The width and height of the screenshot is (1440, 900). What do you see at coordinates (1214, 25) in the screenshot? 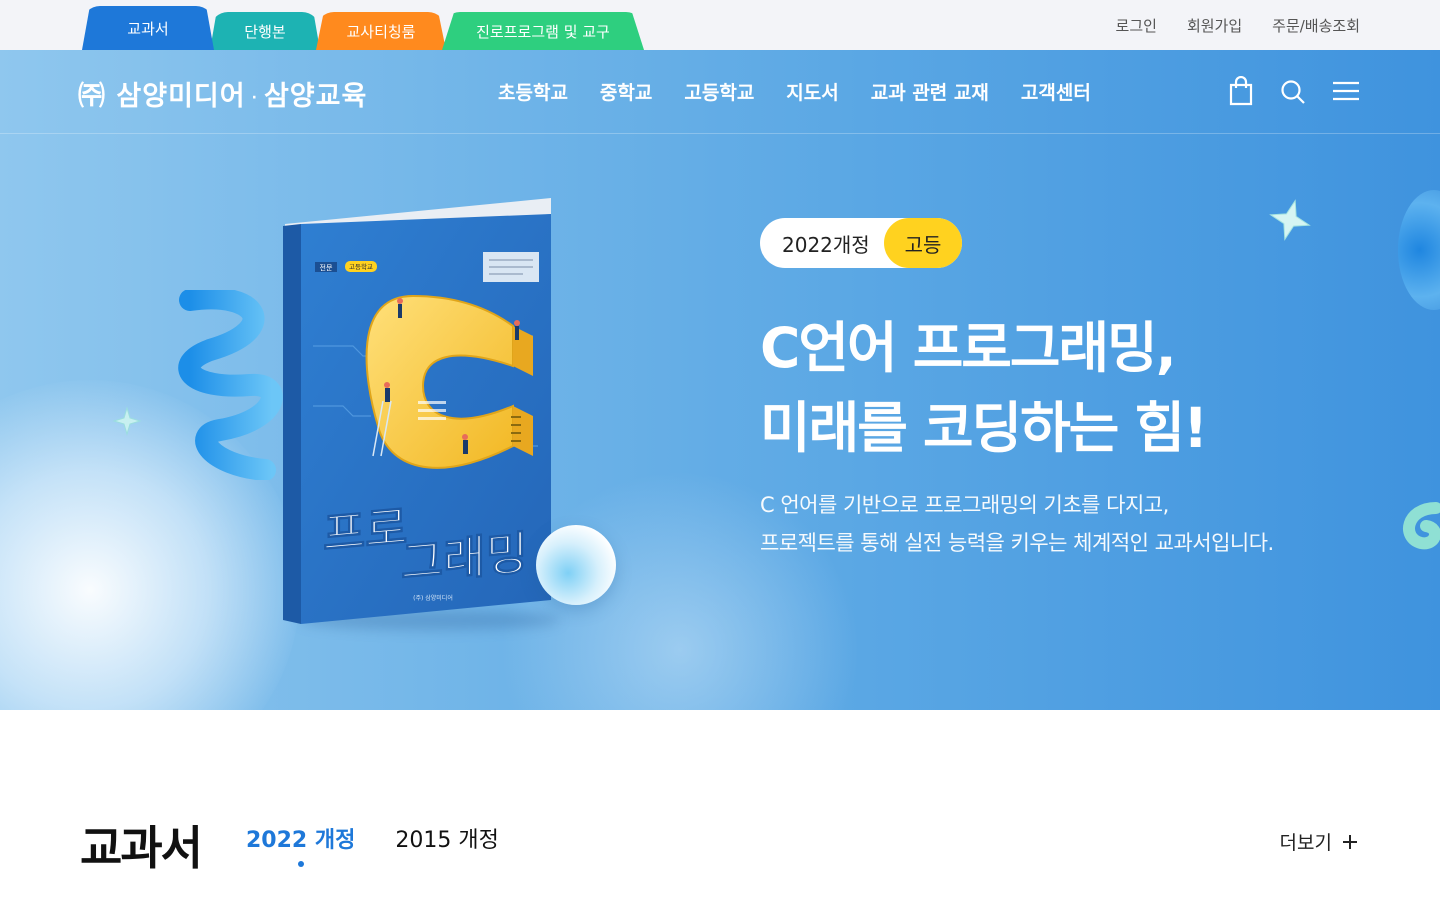
I see `signup-link: 회원가입` at bounding box center [1214, 25].